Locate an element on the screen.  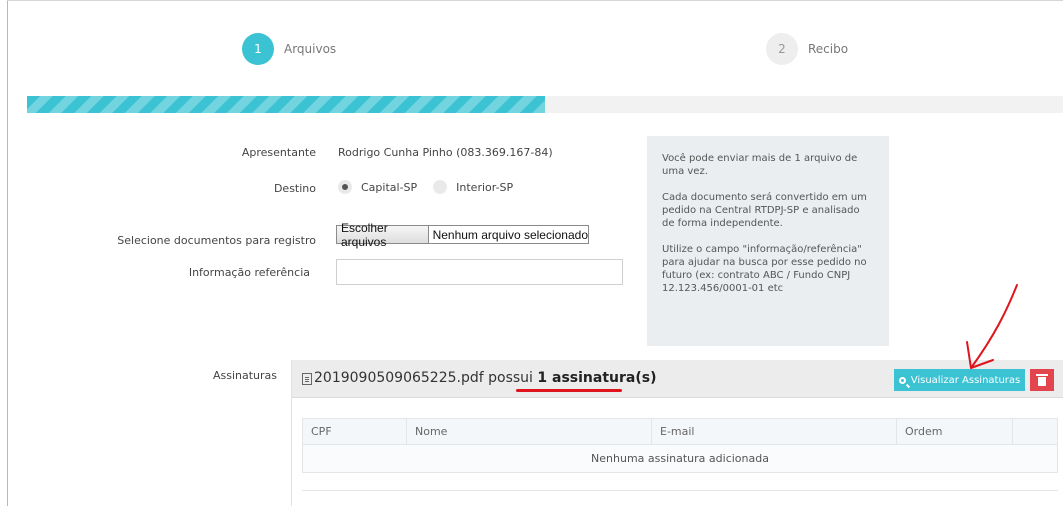
wizard-progress-bar is located at coordinates (545, 104).